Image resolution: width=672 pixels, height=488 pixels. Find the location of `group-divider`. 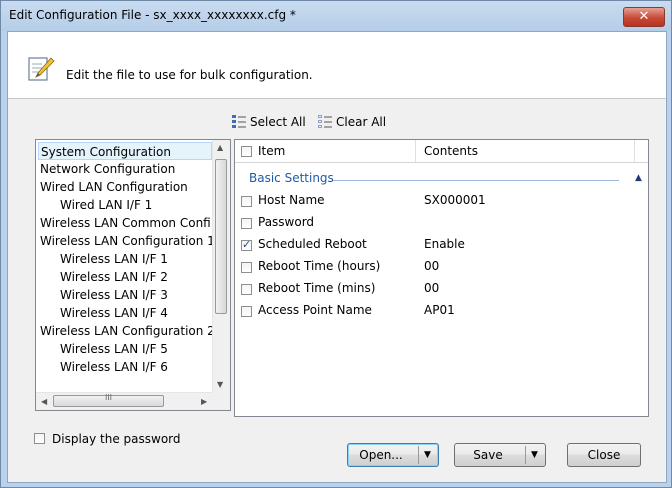

group-divider is located at coordinates (476, 180).